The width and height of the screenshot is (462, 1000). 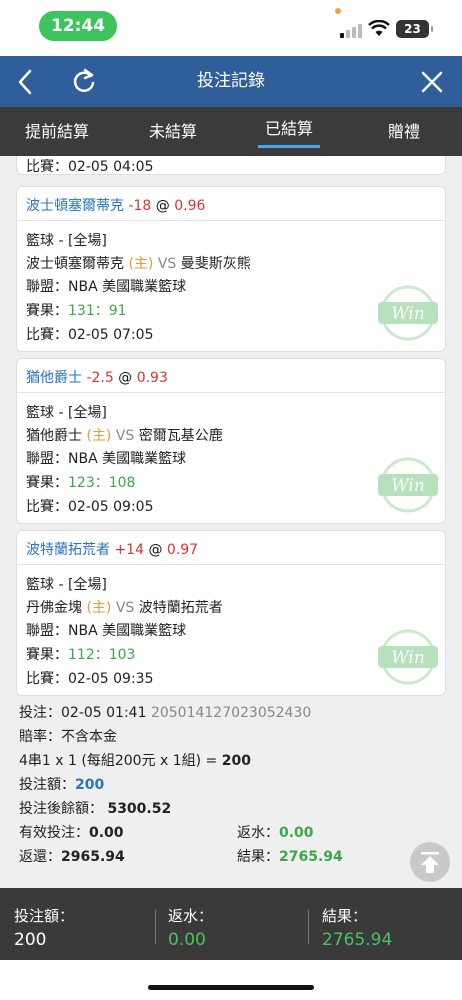 What do you see at coordinates (97, 378) in the screenshot?
I see `bet-selection: 猶他爵士 -2.5 @ 0.93` at bounding box center [97, 378].